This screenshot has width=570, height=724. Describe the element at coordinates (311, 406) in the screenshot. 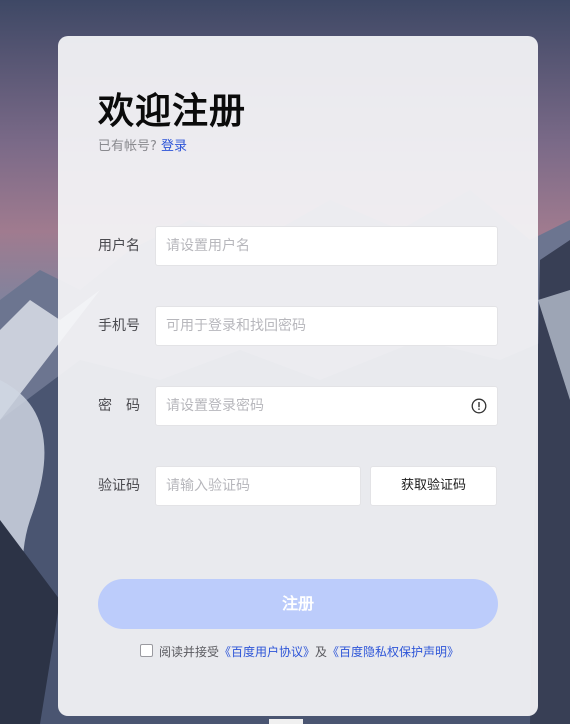

I see `password-input` at that location.